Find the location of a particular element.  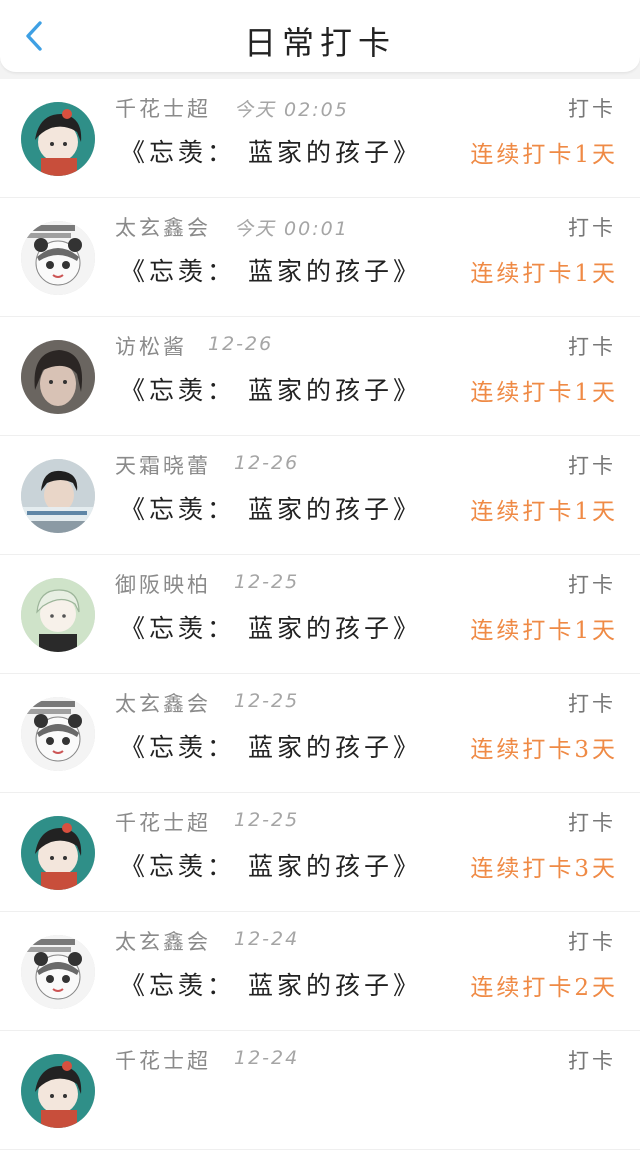

list-item: 太玄鑫会 12-25 打卡《忘羡： 蓝家的孩子》 连续打卡3天 is located at coordinates (320, 733).